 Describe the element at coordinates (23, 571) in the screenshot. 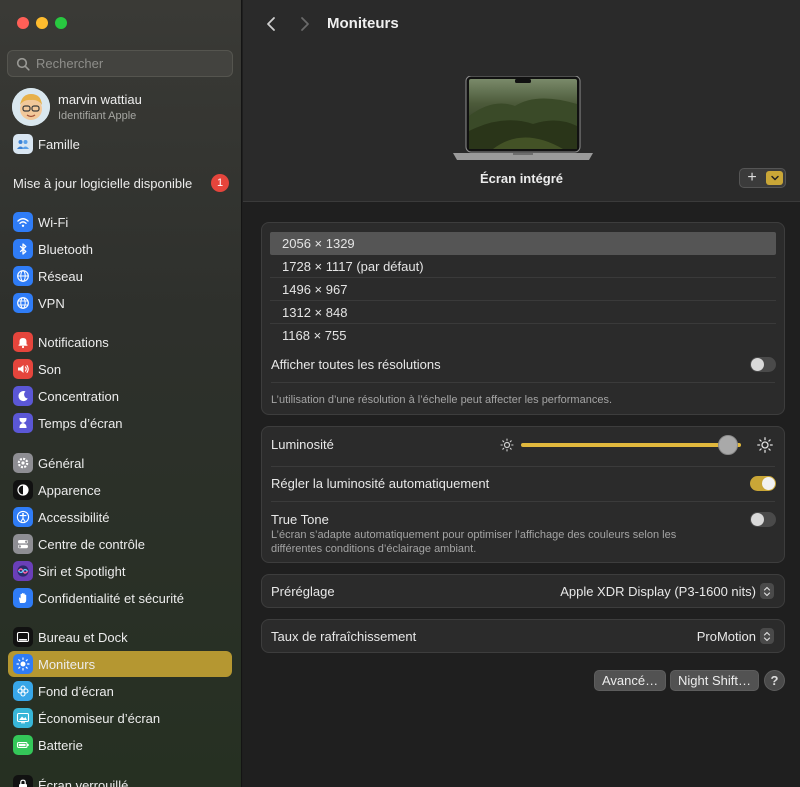

I see `siri-icon` at that location.